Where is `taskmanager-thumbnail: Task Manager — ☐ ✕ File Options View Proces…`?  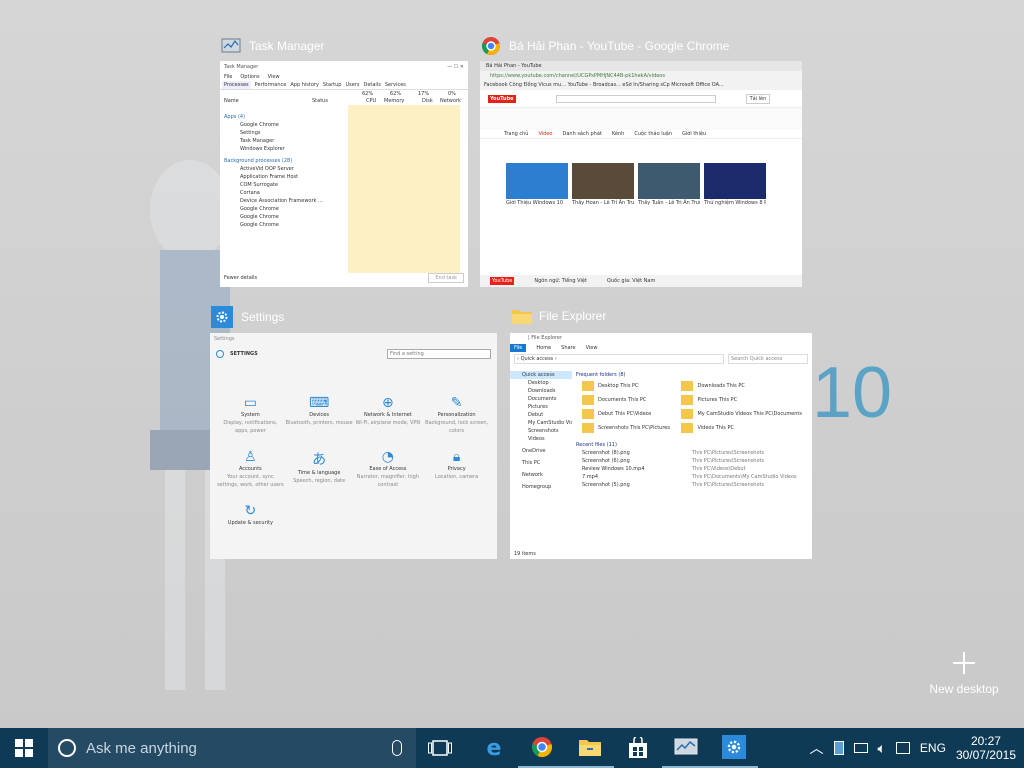
taskmanager-thumbnail: Task Manager — ☐ ✕ File Options View Proces… is located at coordinates (344, 174).